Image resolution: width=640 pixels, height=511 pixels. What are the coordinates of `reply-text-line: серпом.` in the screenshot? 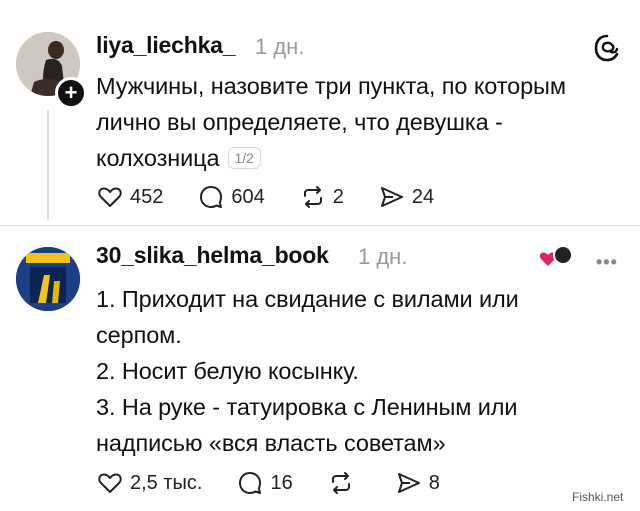 It's located at (139, 335).